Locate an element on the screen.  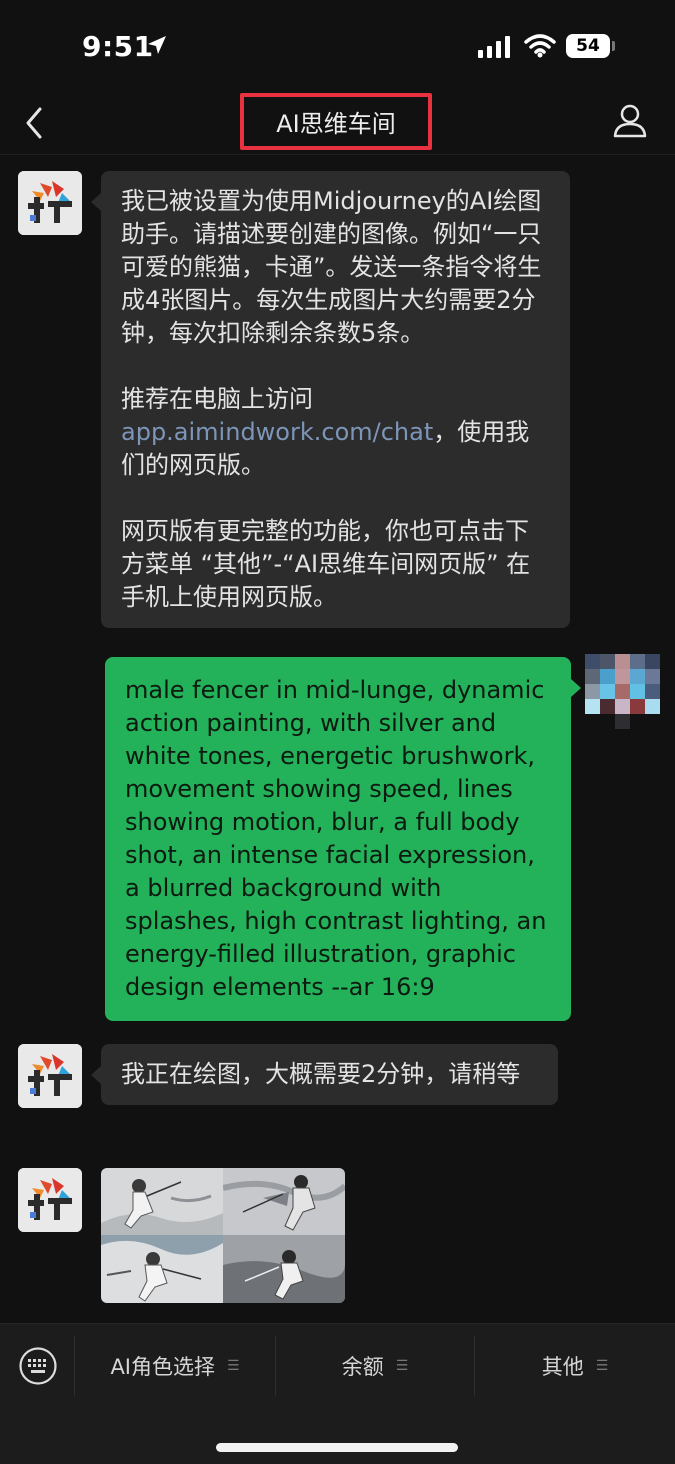
menu-item-balance: 余额 ☰ is located at coordinates (375, 1366).